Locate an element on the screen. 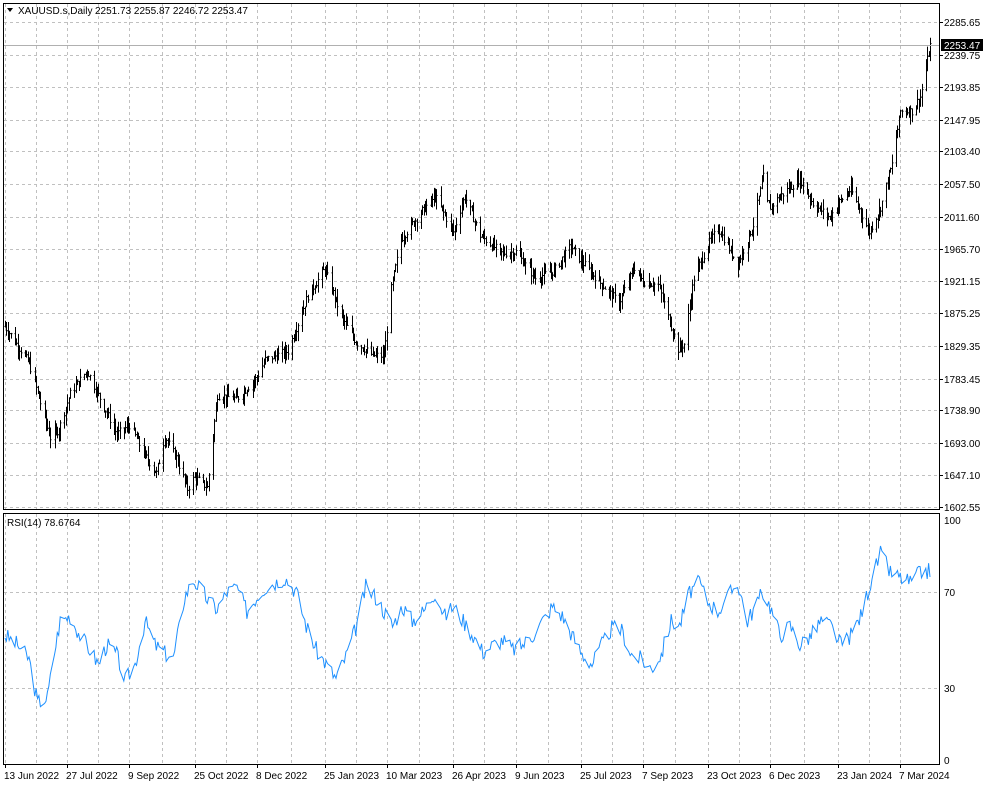 The height and width of the screenshot is (787, 985). price-tick-label: 1829.35 is located at coordinates (962, 347).